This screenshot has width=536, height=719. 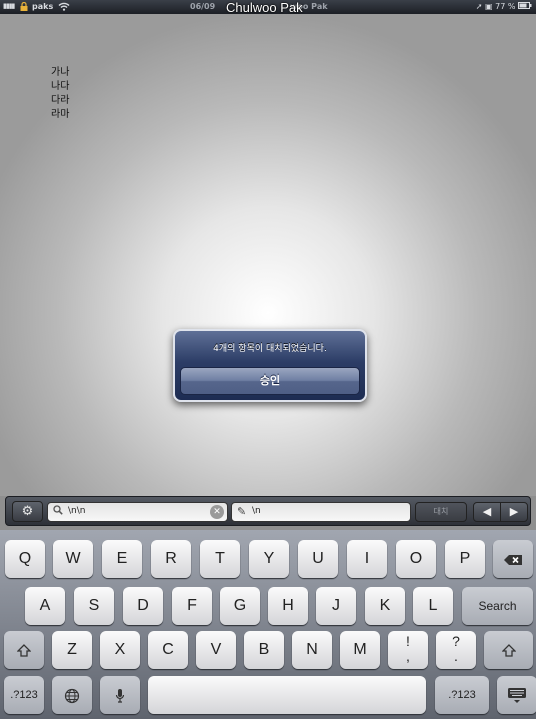 I want to click on search-icon, so click(x=58, y=511).